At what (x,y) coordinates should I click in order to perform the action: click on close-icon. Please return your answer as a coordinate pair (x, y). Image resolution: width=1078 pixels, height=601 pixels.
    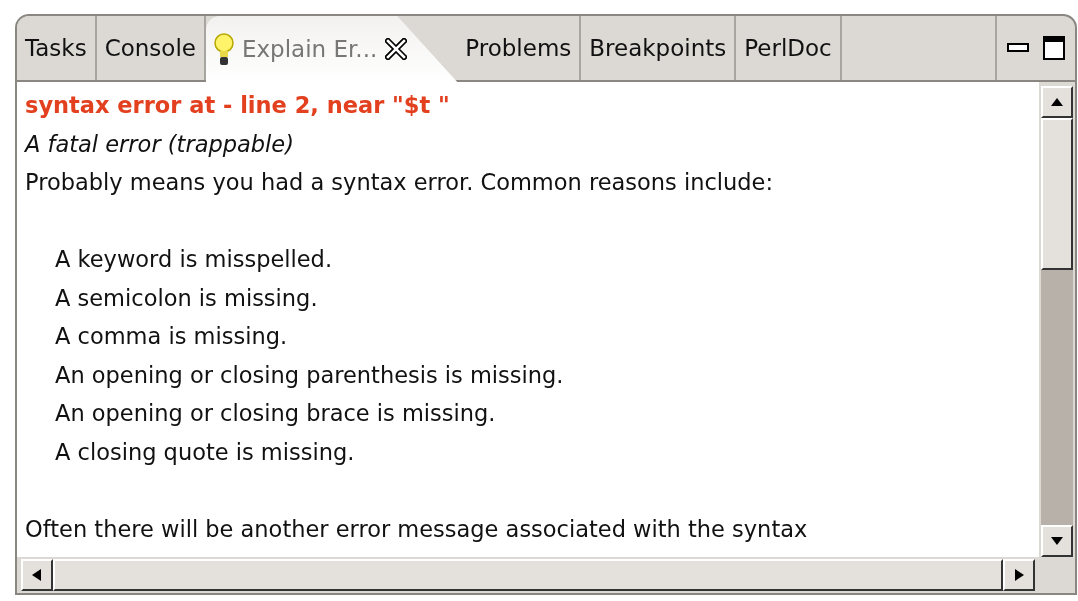
    Looking at the image, I should click on (396, 49).